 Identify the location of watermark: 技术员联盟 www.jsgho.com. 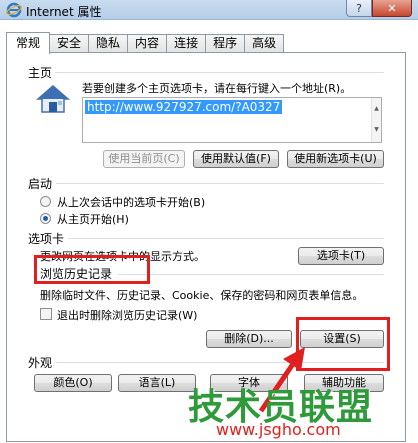
(293, 410).